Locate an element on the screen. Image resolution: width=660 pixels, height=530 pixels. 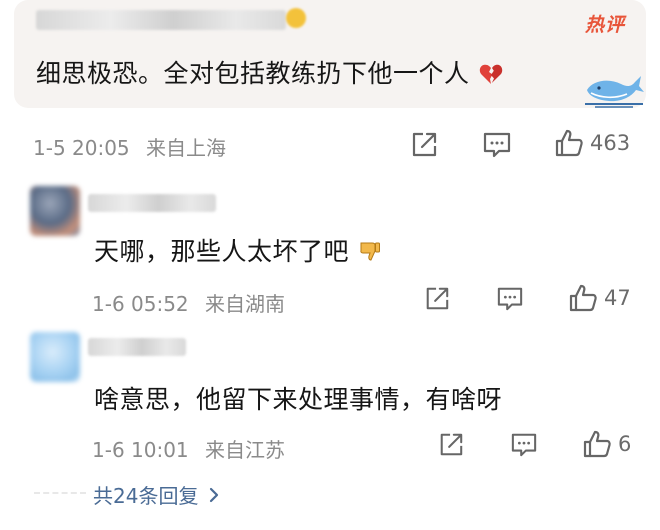
like-button: 463 is located at coordinates (592, 143).